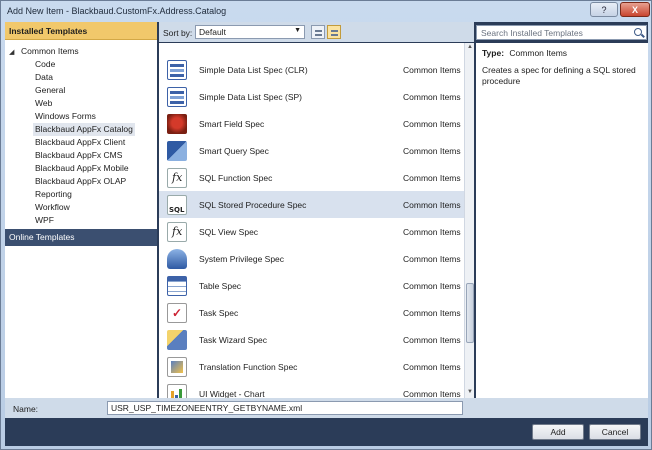 Image resolution: width=652 pixels, height=450 pixels. Describe the element at coordinates (50, 51) in the screenshot. I see `tree-item-common-items: Common Items` at that location.